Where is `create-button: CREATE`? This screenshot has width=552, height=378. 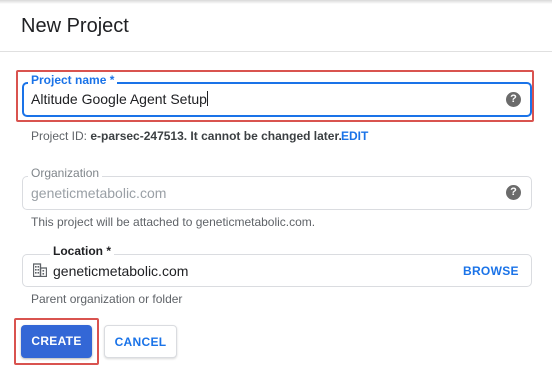 create-button: CREATE is located at coordinates (56, 341).